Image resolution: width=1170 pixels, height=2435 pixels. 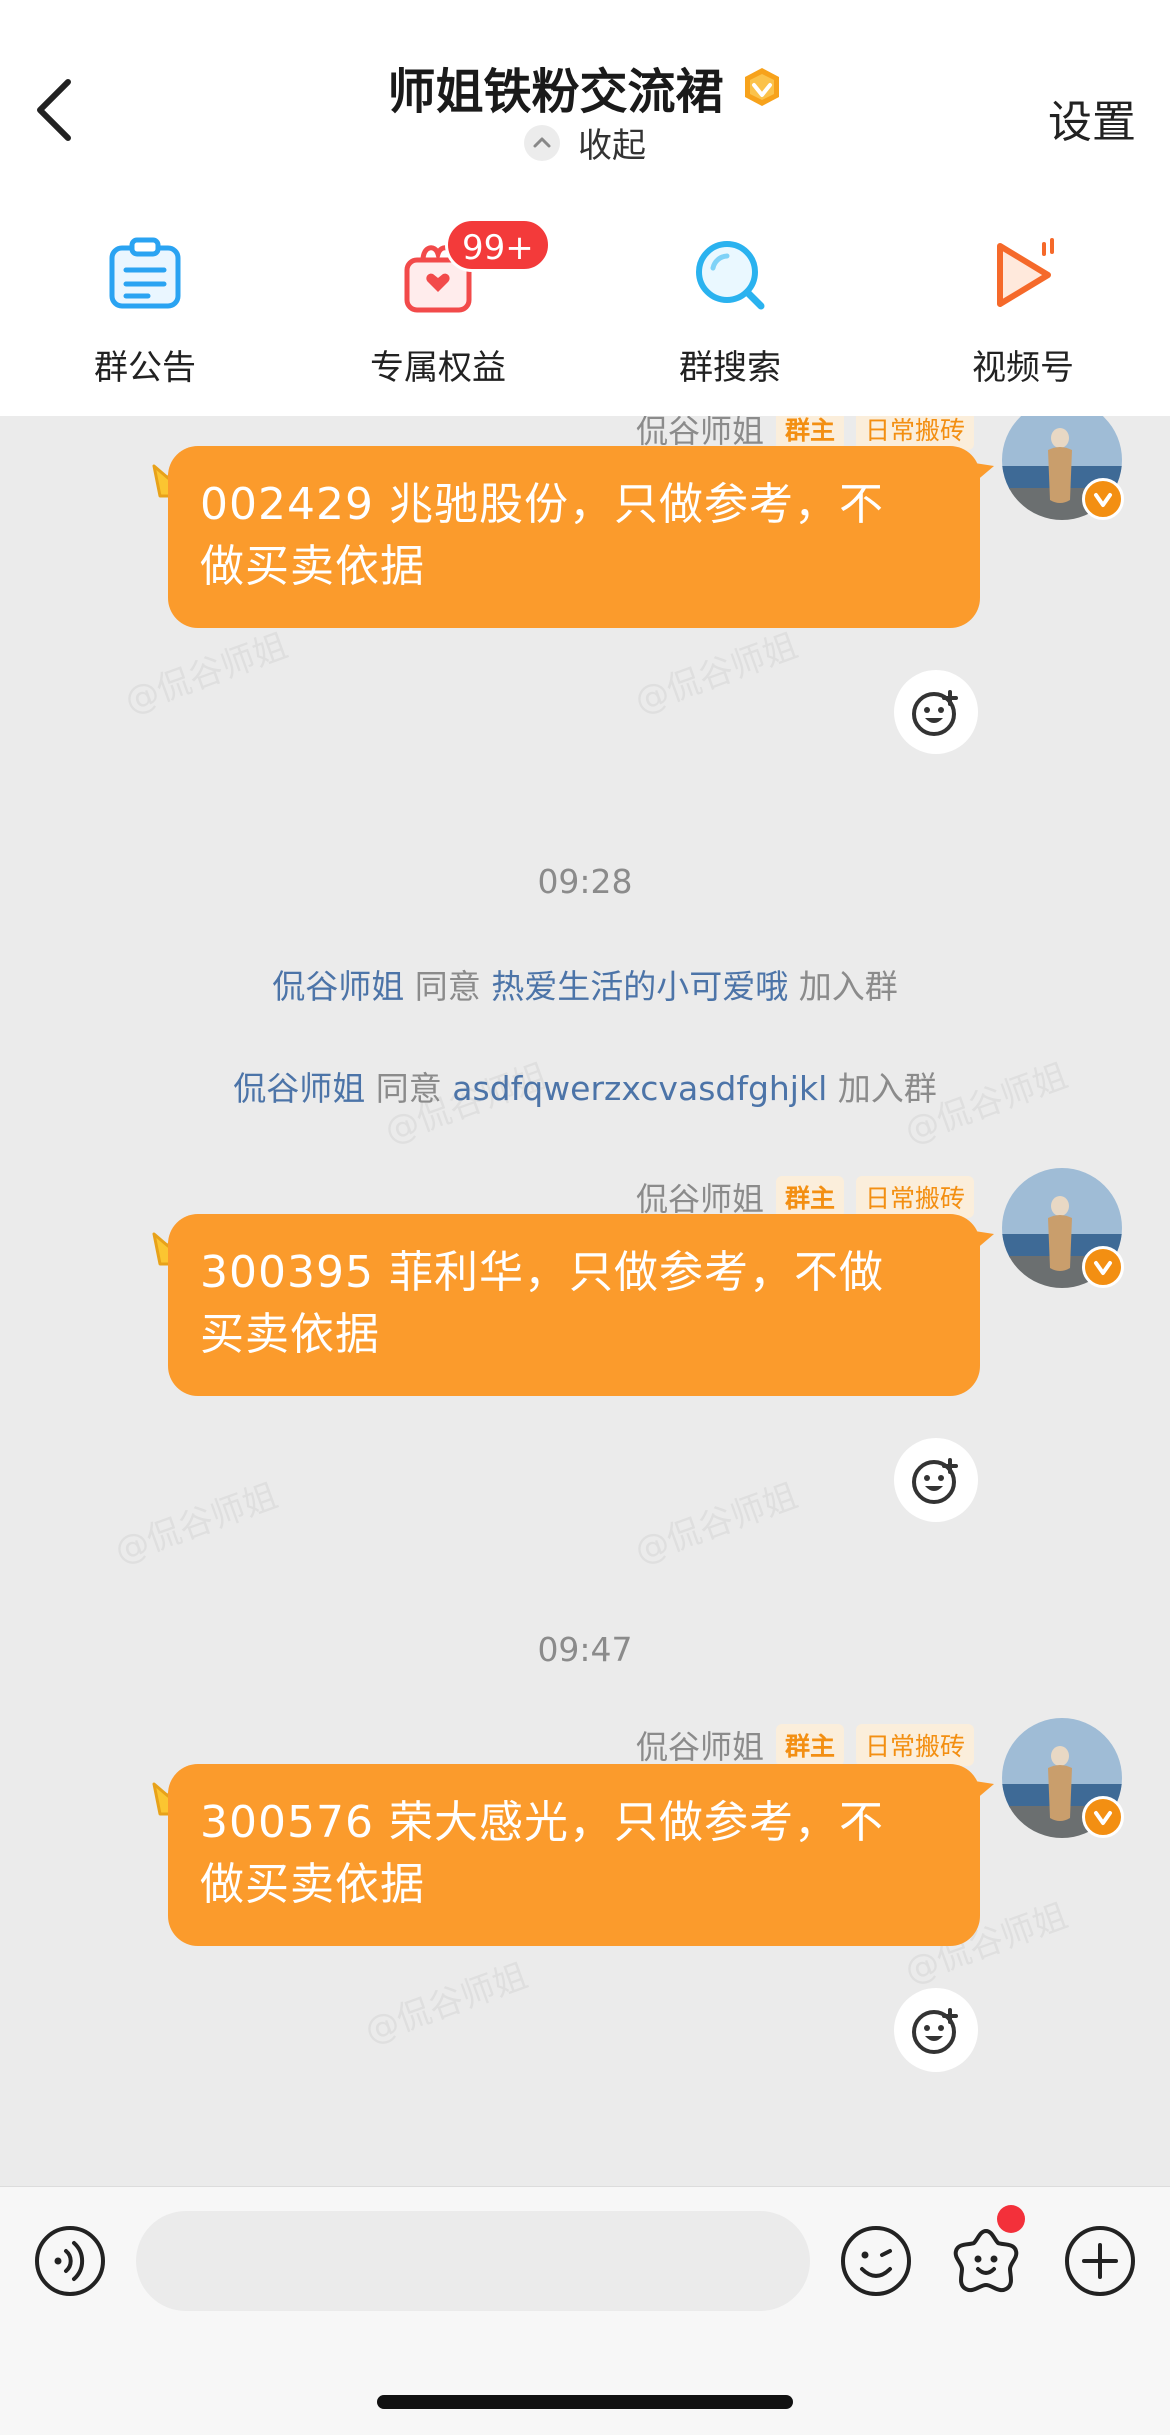 What do you see at coordinates (1023, 275) in the screenshot?
I see `video-icon` at bounding box center [1023, 275].